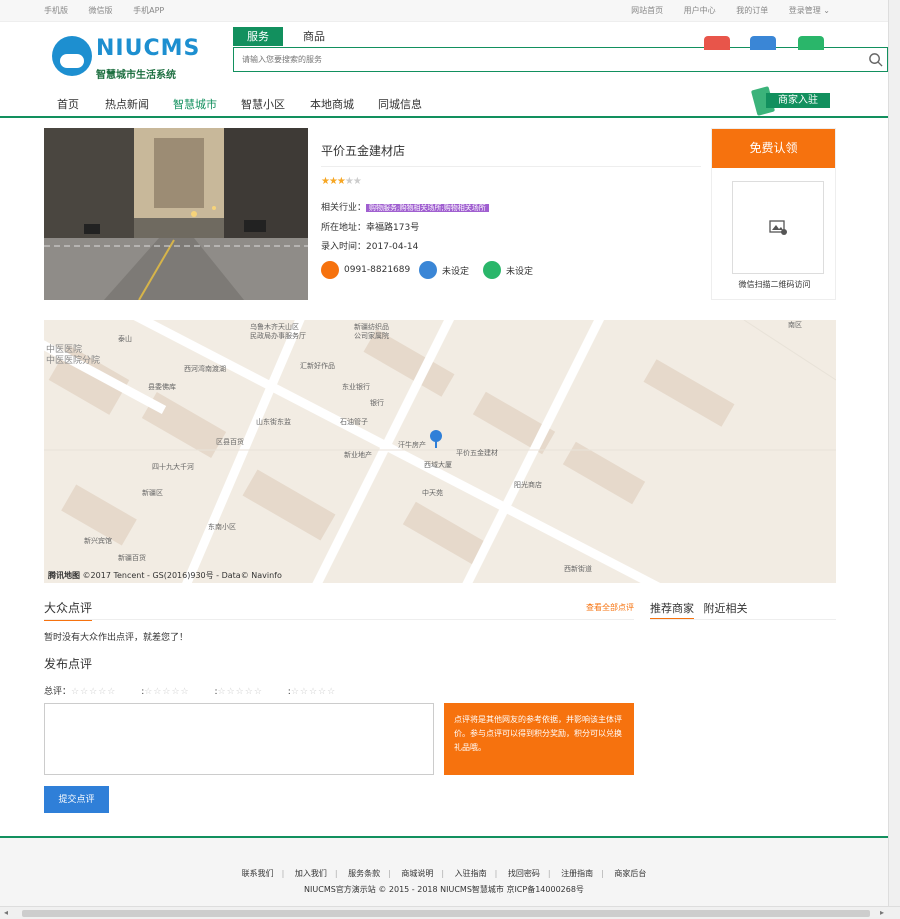 The image size is (900, 919). What do you see at coordinates (263, 104) in the screenshot?
I see `nav-item-smart-community: 智慧小区` at bounding box center [263, 104].